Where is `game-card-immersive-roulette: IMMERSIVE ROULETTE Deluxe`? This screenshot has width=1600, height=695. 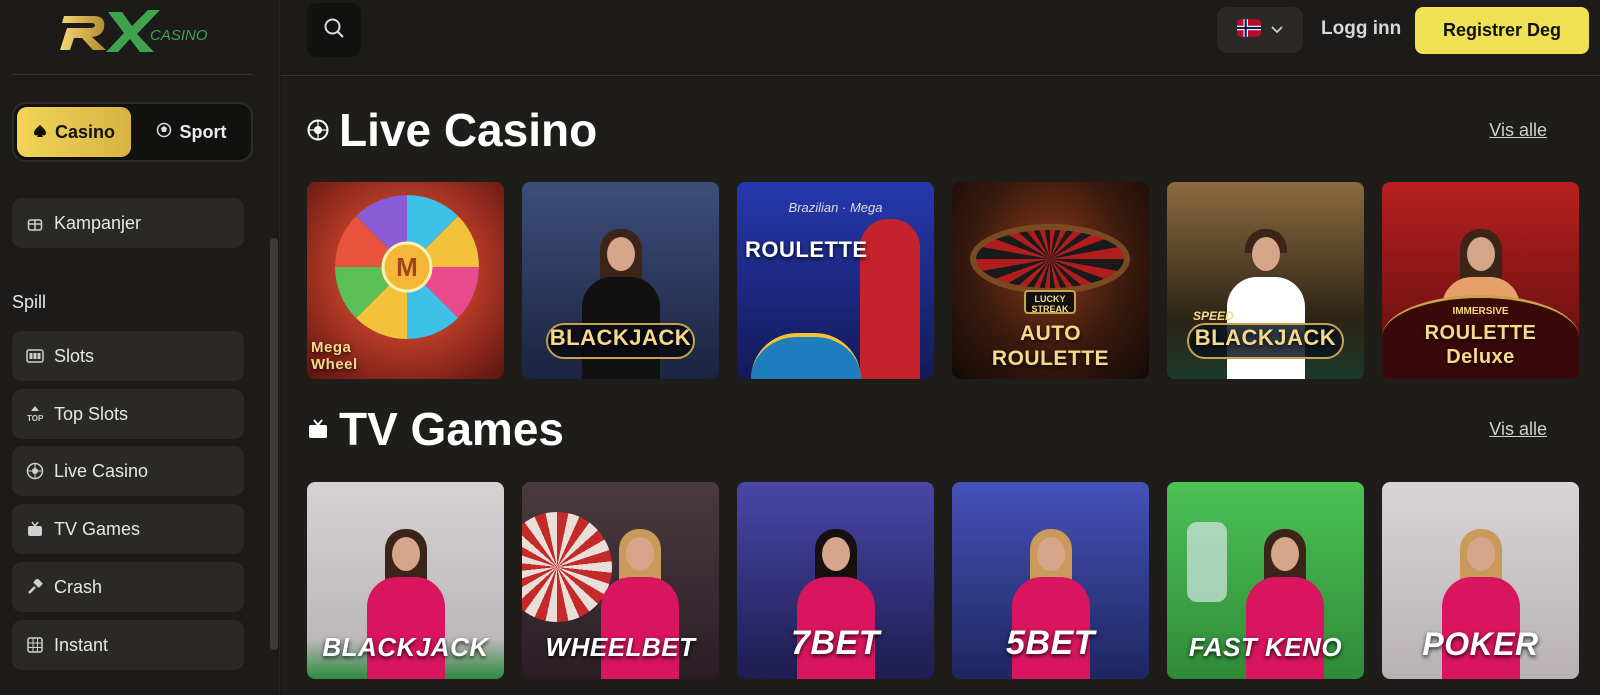
game-card-immersive-roulette: IMMERSIVE ROULETTE Deluxe is located at coordinates (1480, 280).